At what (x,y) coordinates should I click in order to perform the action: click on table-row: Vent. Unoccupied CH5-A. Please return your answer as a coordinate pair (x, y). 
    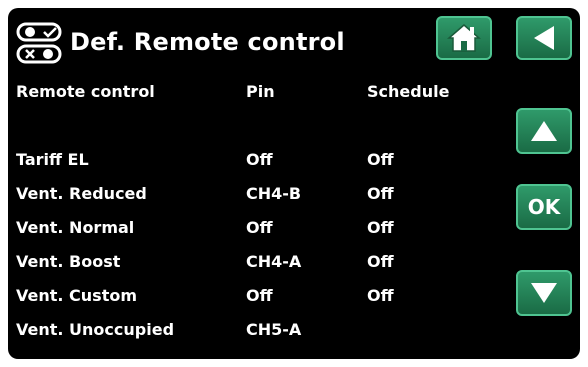
    Looking at the image, I should click on (258, 337).